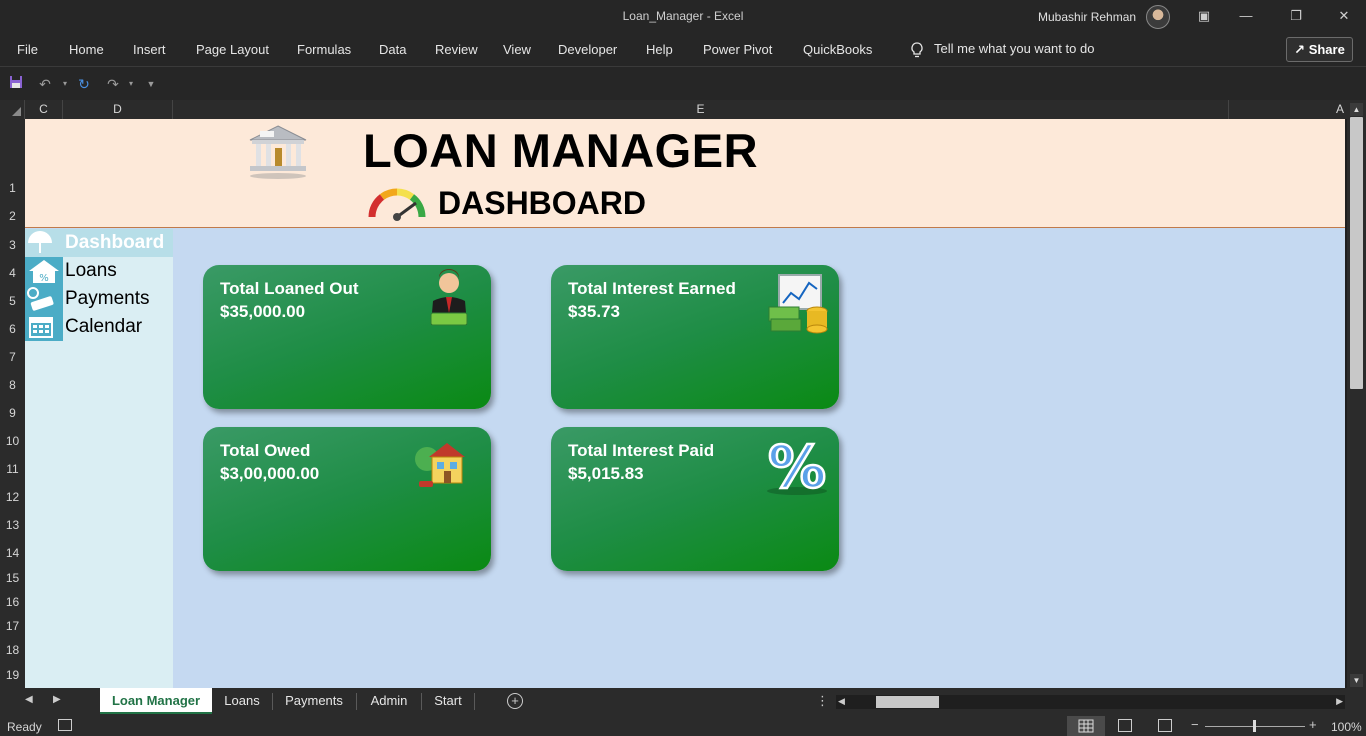  I want to click on redo-dropdown-icon: ▾, so click(131, 84).